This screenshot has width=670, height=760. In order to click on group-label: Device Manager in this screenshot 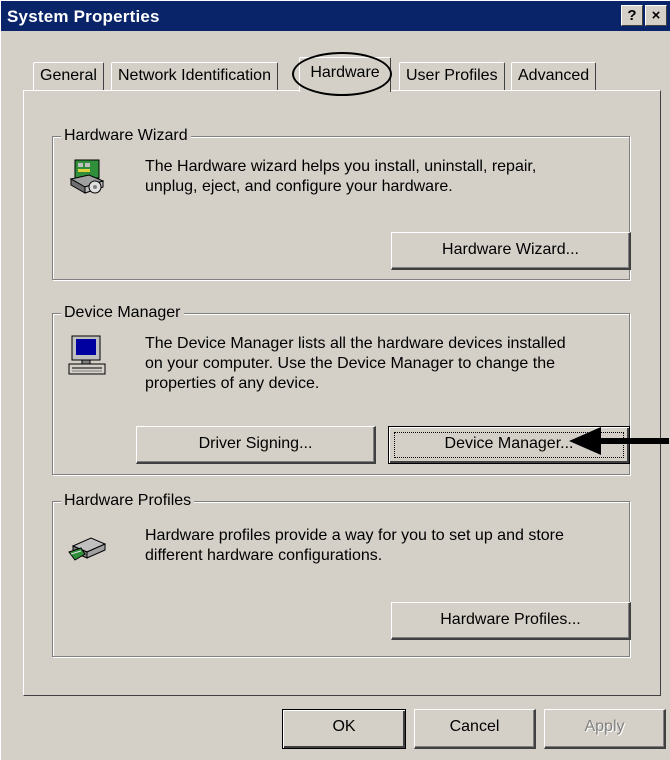, I will do `click(122, 313)`.